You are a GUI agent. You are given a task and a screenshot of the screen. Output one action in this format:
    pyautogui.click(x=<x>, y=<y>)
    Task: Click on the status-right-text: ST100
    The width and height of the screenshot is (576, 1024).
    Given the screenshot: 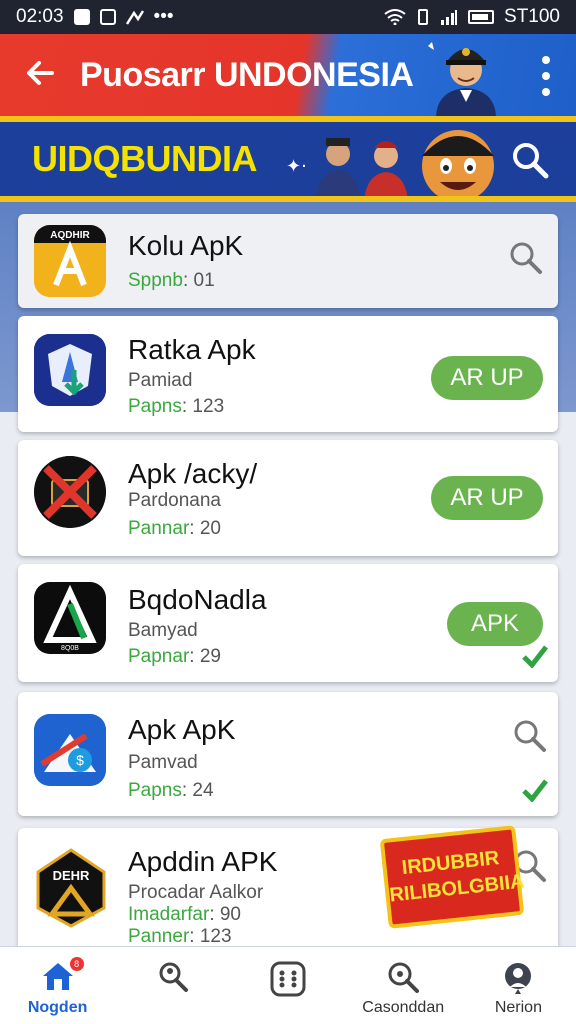 What is the action you would take?
    pyautogui.click(x=532, y=16)
    